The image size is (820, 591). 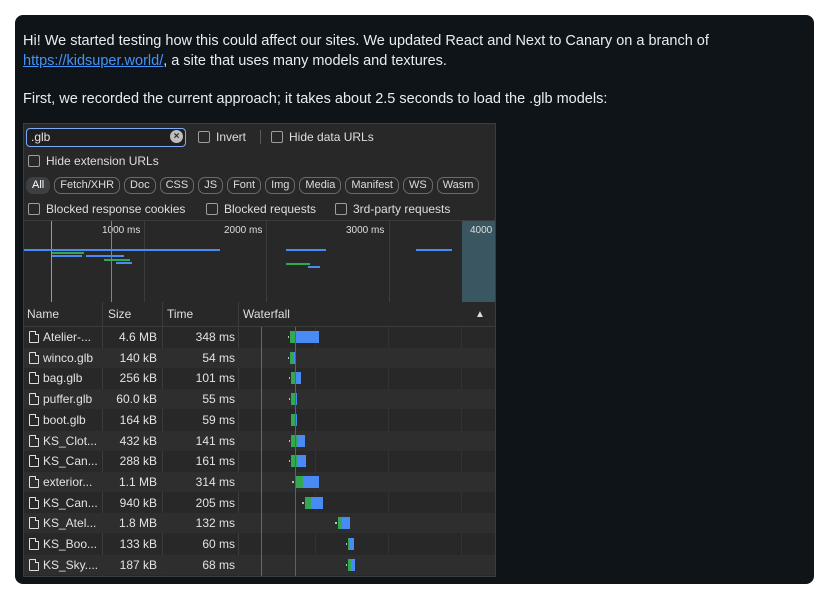 I want to click on table-row: KS_Can... 288 kB 161 ms, so click(x=259, y=461).